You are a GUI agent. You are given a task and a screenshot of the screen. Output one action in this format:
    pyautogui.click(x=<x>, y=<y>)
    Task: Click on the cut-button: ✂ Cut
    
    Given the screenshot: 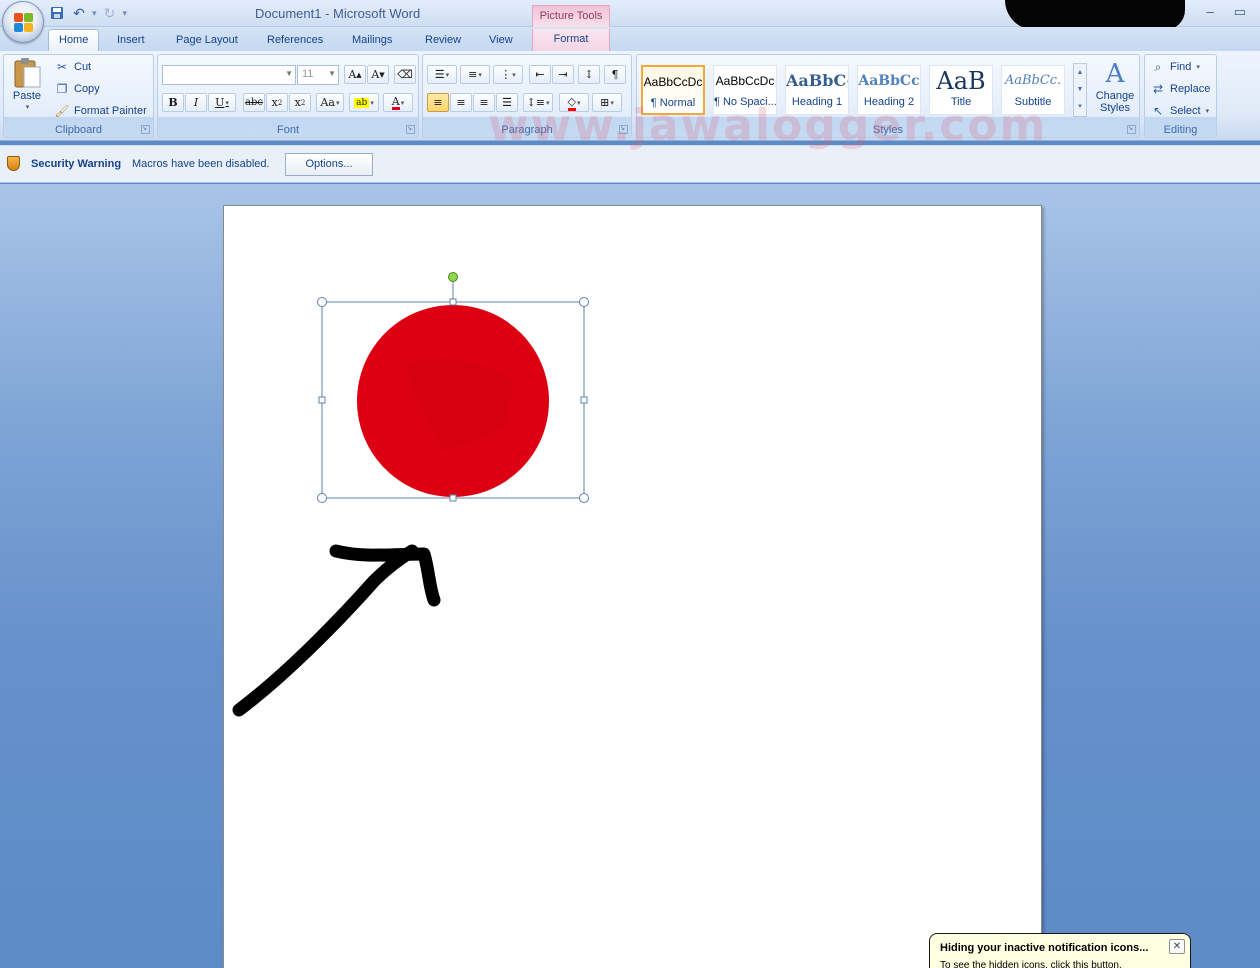 What is the action you would take?
    pyautogui.click(x=72, y=67)
    